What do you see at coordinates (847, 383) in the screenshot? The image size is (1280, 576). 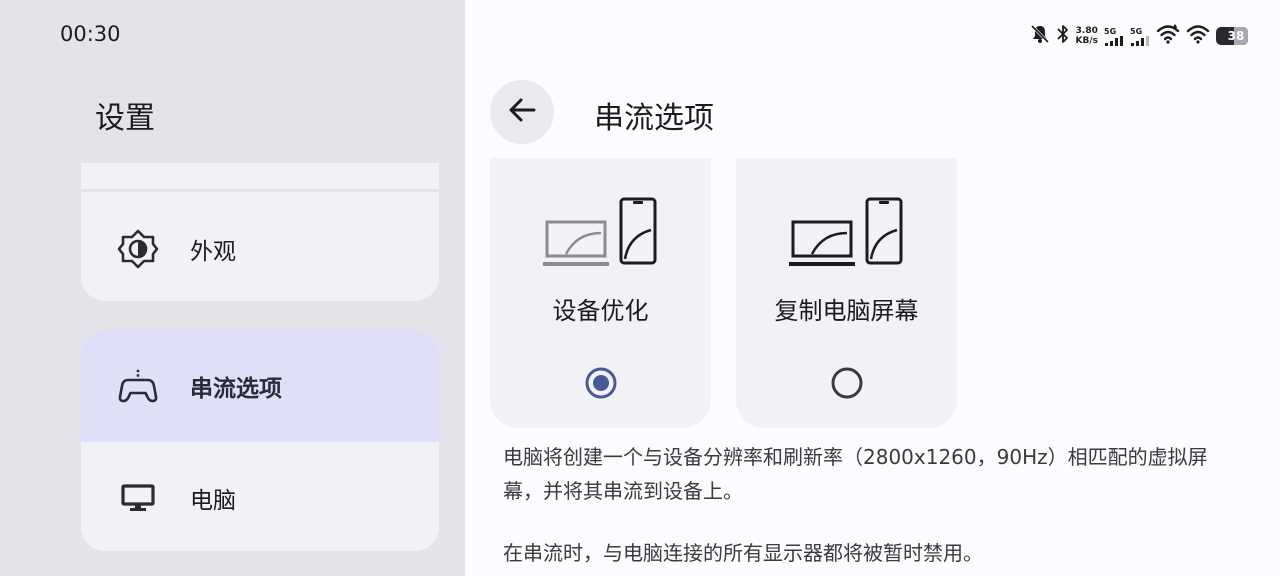 I see `radio-unselected` at bounding box center [847, 383].